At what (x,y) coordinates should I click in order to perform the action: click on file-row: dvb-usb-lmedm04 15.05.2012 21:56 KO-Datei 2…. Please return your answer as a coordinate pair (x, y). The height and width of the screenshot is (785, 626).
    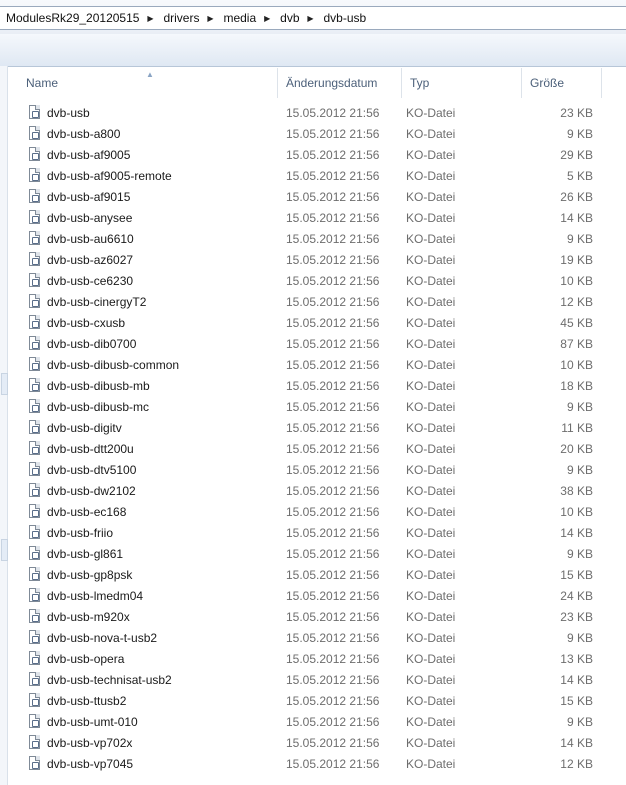
    Looking at the image, I should click on (317, 595).